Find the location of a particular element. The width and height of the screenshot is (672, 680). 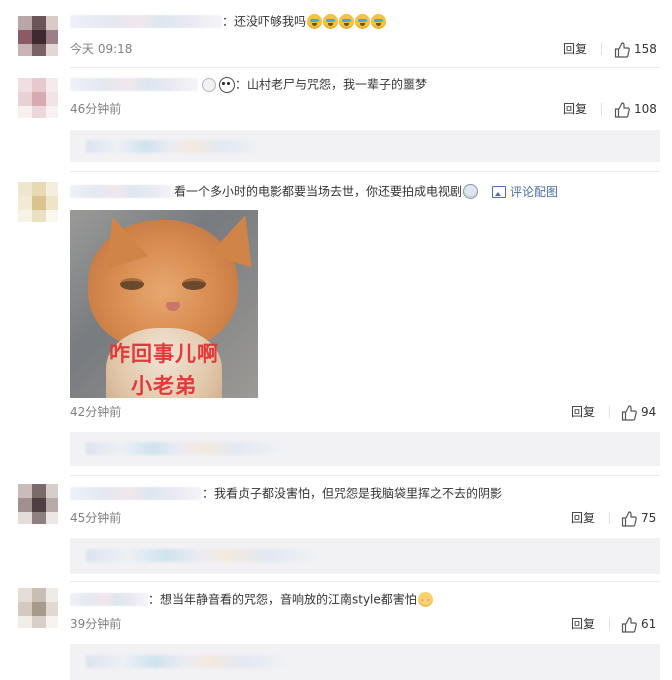

like-button: 94 is located at coordinates (638, 412).